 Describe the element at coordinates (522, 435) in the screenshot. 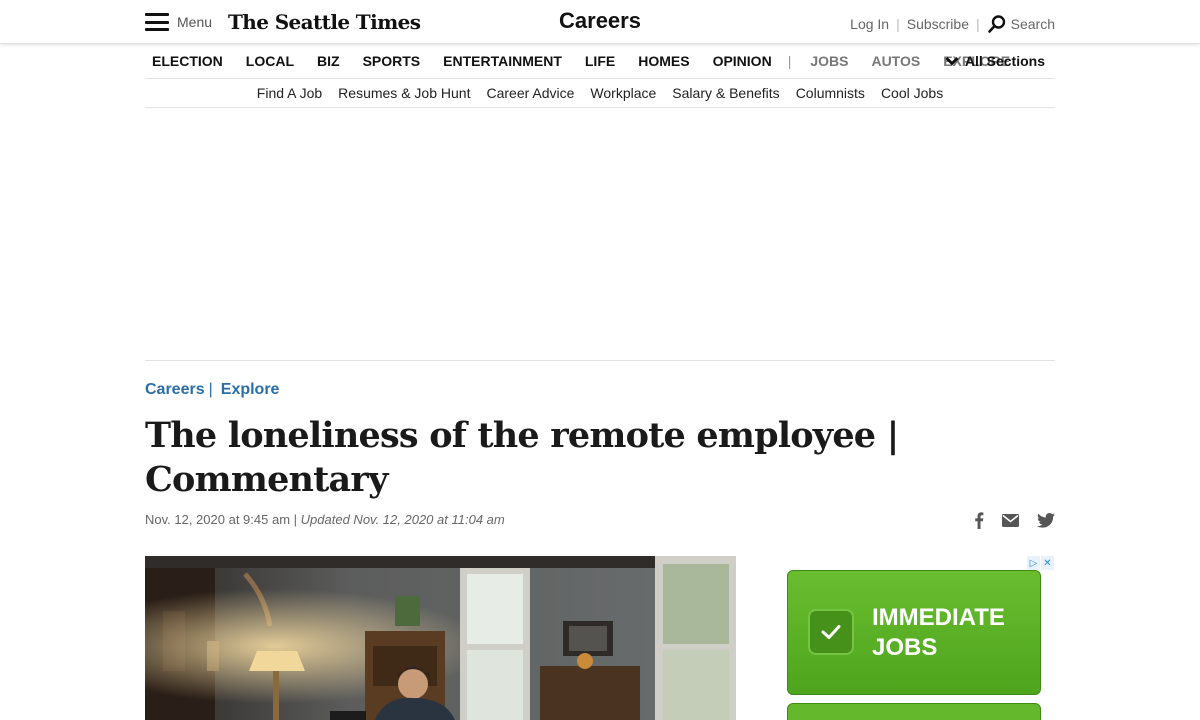

I see `headline-line-1: The loneliness of the remote employee |` at that location.